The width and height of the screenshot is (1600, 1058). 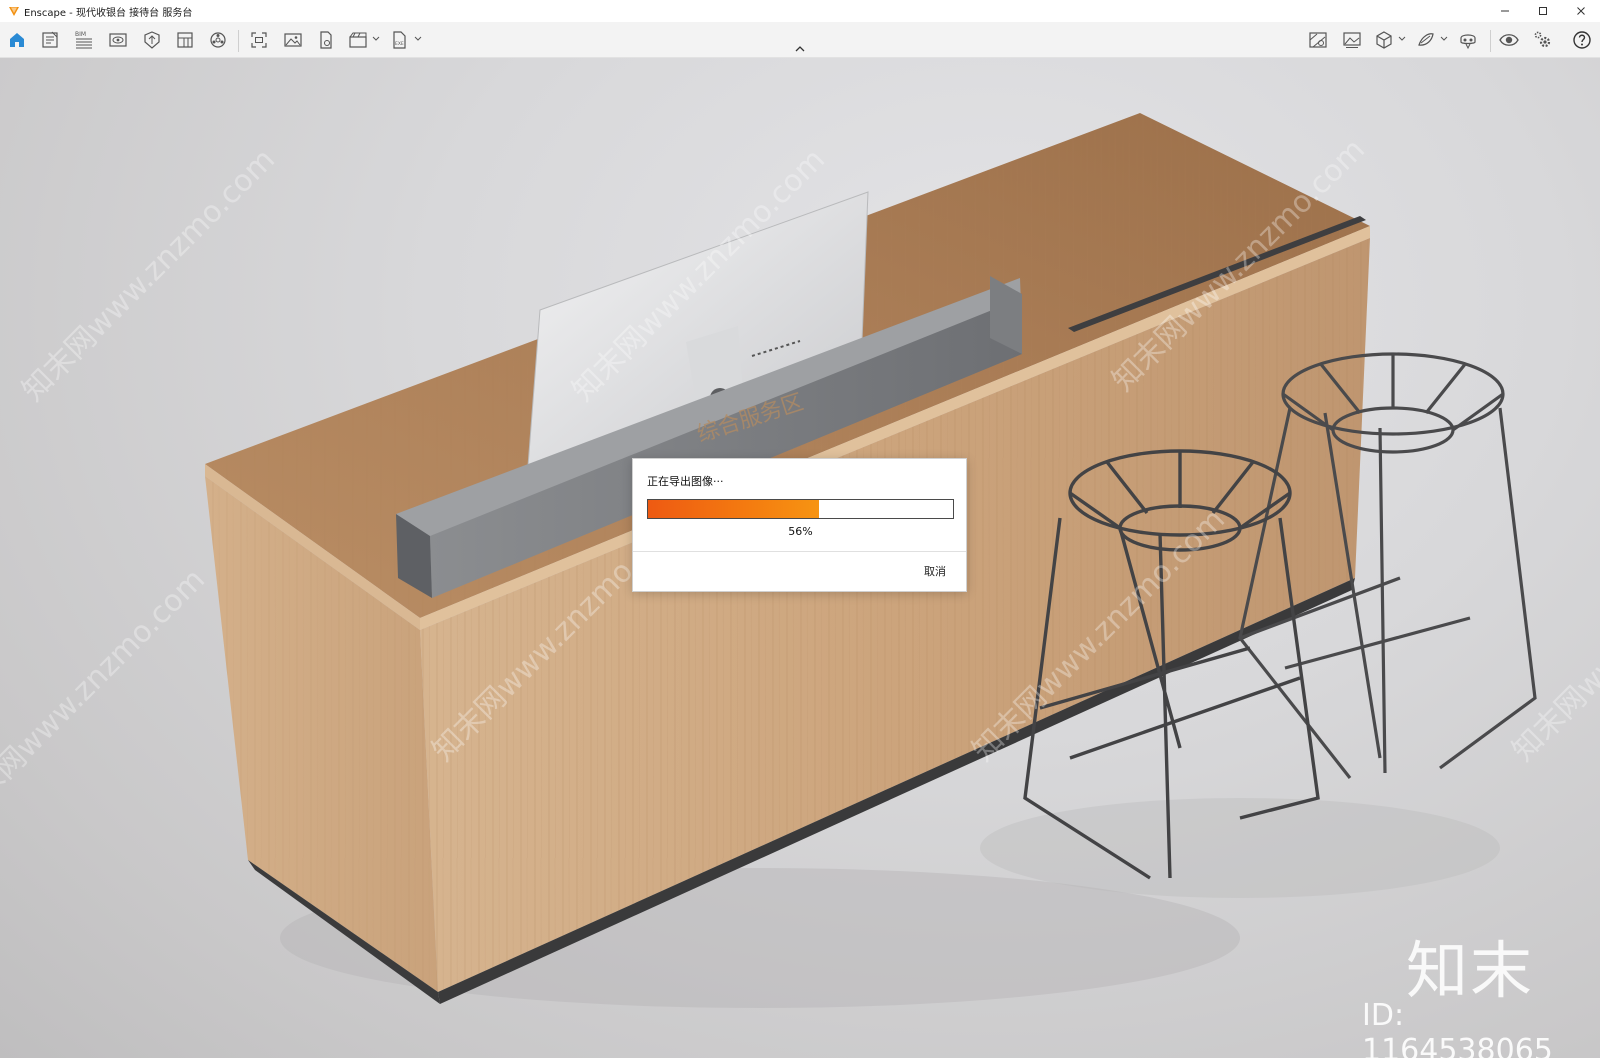 What do you see at coordinates (185, 40) in the screenshot?
I see `material-editor-icon` at bounding box center [185, 40].